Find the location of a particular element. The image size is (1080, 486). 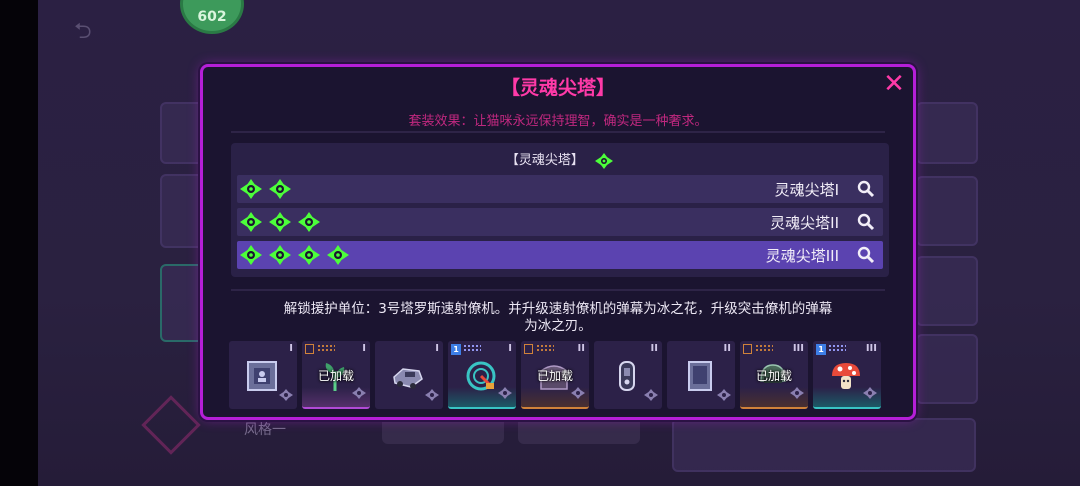

tier-name: 灵魂尖塔II is located at coordinates (804, 223).